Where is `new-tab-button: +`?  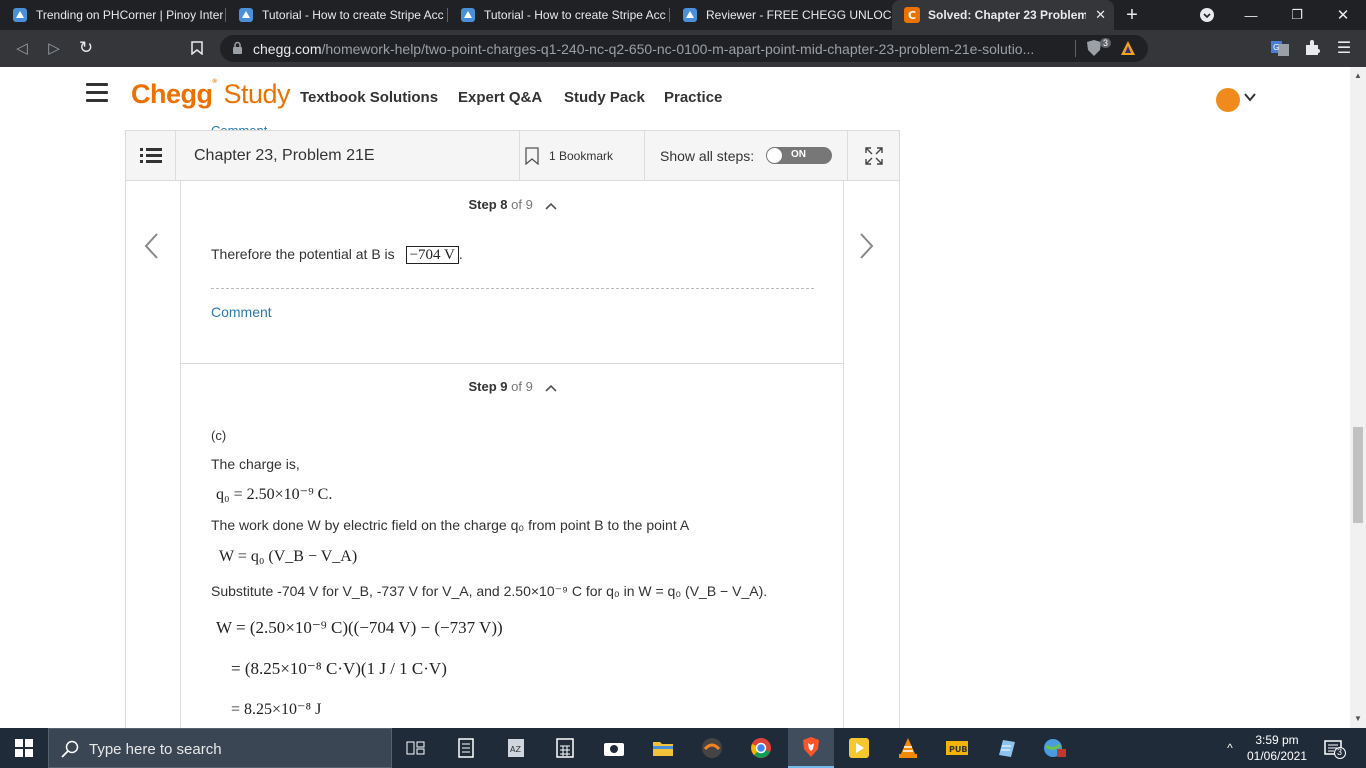
new-tab-button: + is located at coordinates (1132, 15).